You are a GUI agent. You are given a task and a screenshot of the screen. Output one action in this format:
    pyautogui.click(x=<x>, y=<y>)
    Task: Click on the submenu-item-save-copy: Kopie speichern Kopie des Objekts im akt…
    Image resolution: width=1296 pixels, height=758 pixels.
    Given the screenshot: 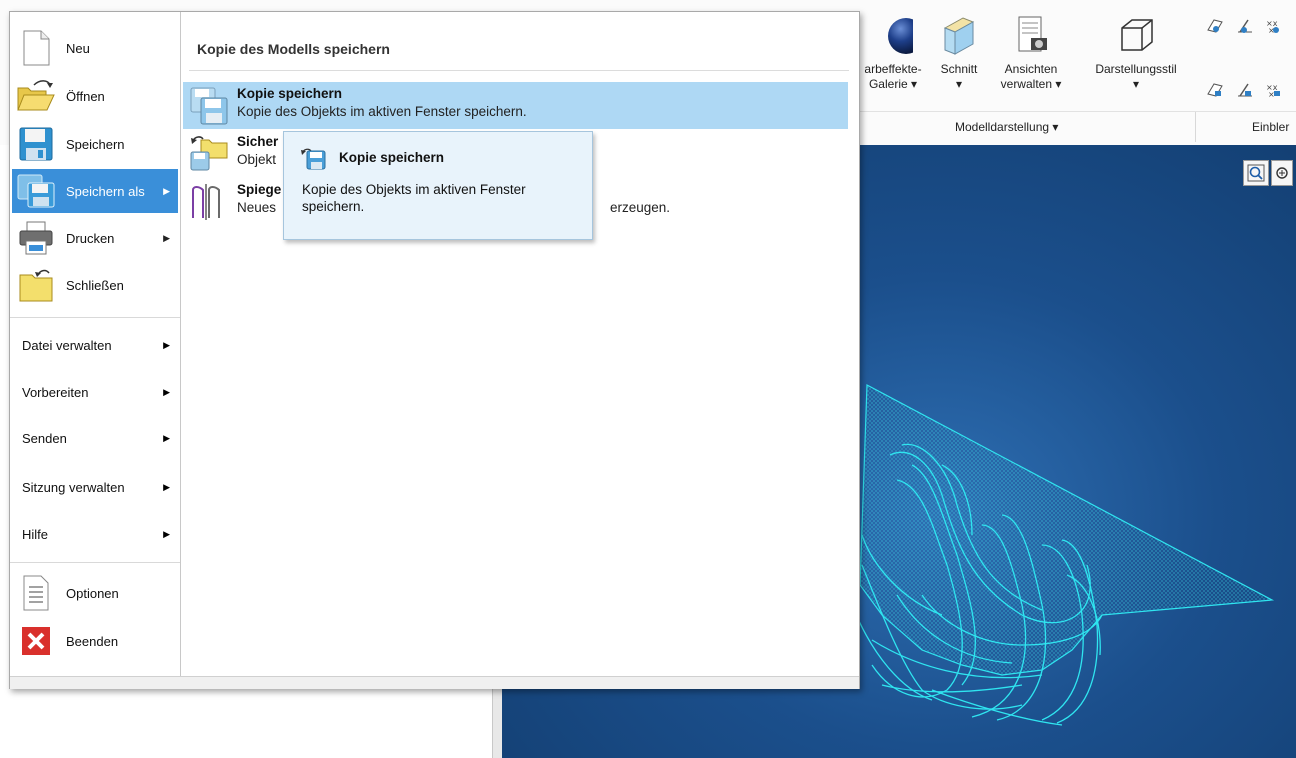 What is the action you would take?
    pyautogui.click(x=515, y=105)
    